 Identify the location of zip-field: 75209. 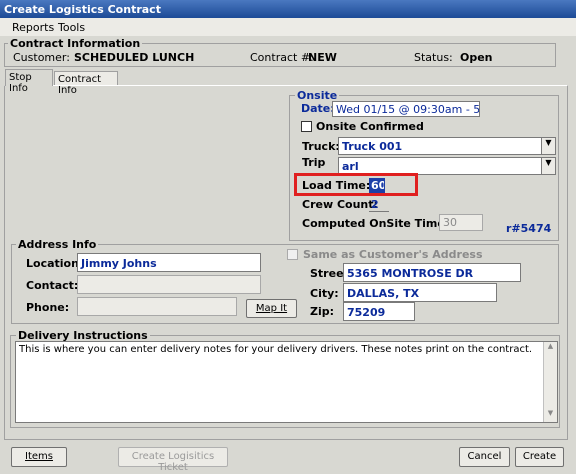
(379, 311).